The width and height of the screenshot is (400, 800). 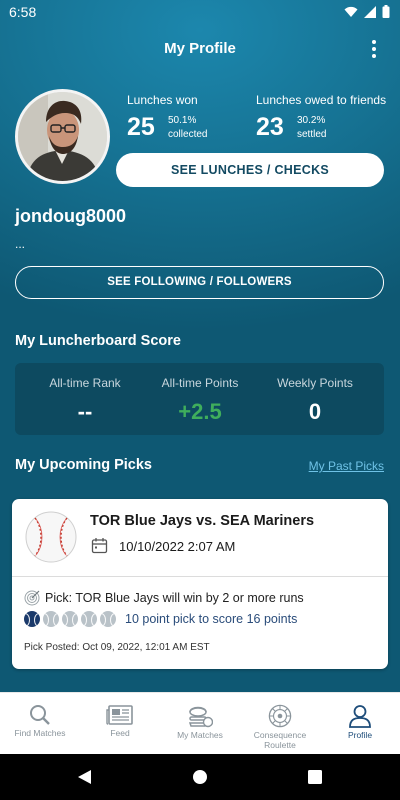 I want to click on recents-icon, so click(x=315, y=777).